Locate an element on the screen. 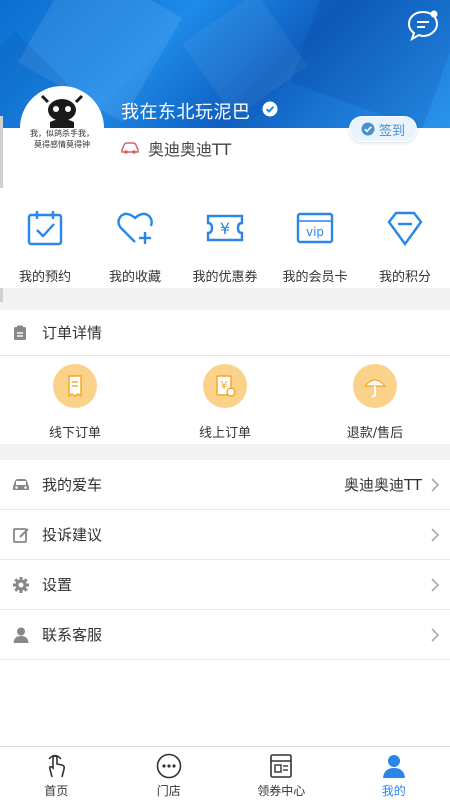 The width and height of the screenshot is (450, 800). menu-my-car: 我的爱车 奥迪奥迪TT is located at coordinates (225, 485).